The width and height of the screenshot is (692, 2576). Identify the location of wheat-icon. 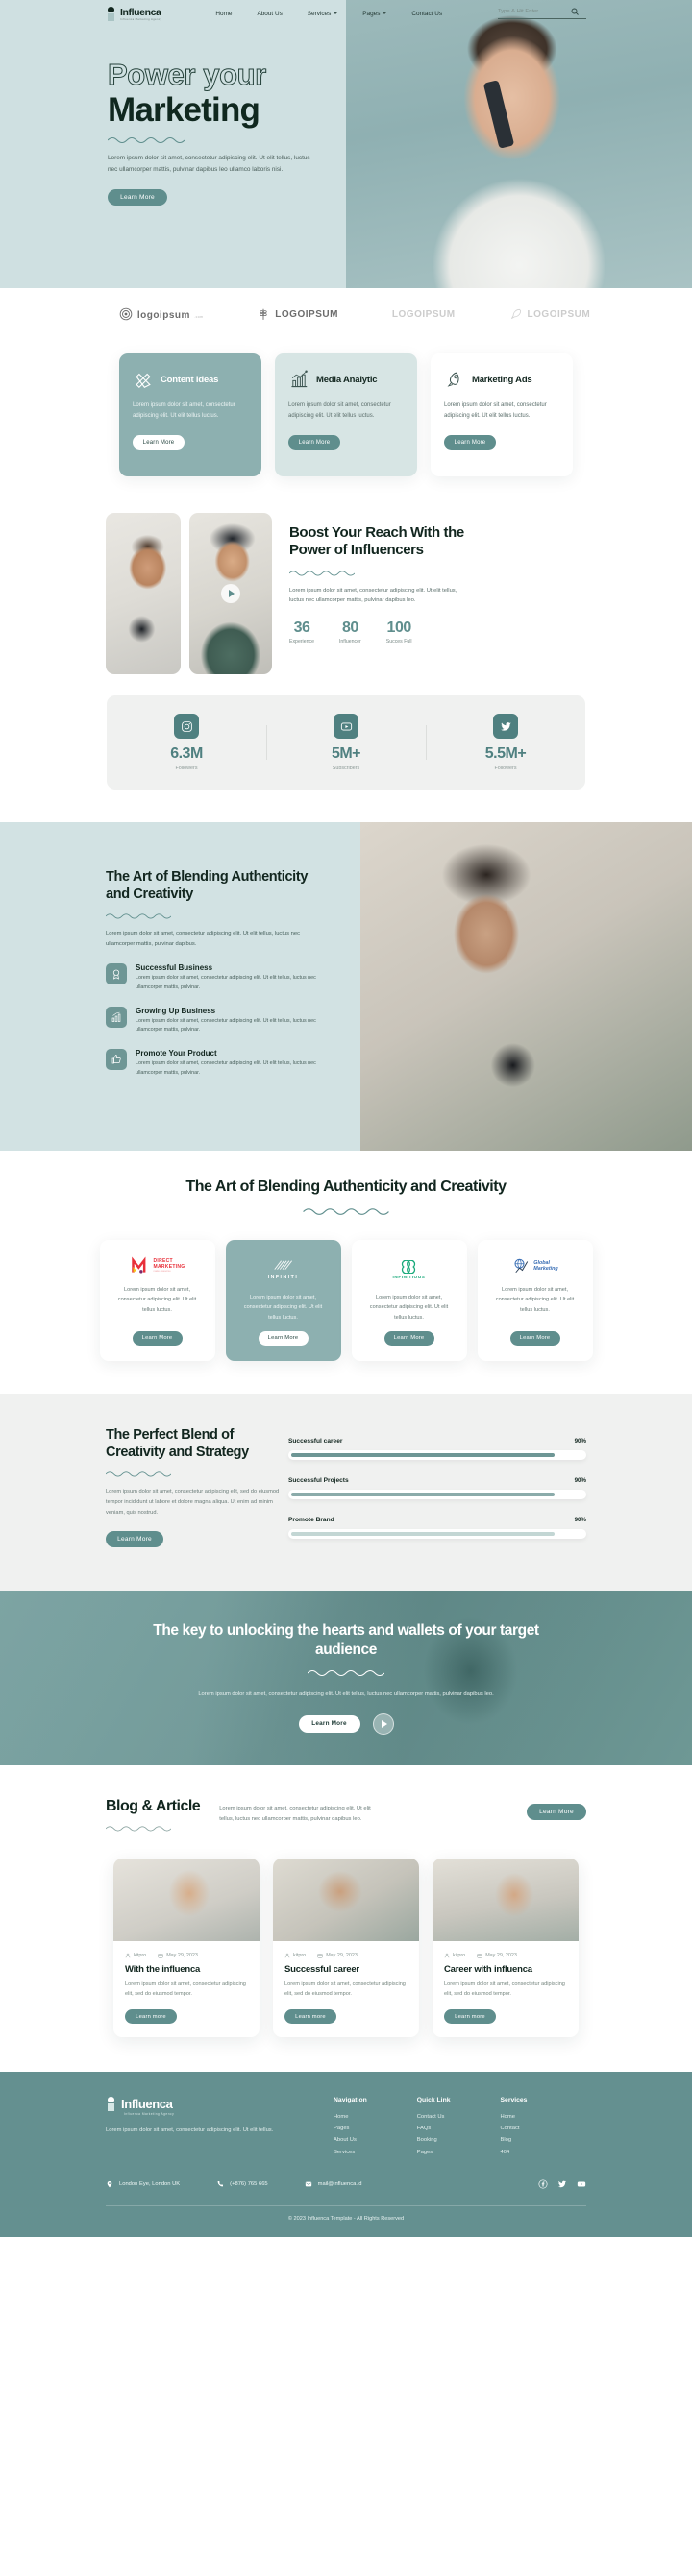
(263, 314).